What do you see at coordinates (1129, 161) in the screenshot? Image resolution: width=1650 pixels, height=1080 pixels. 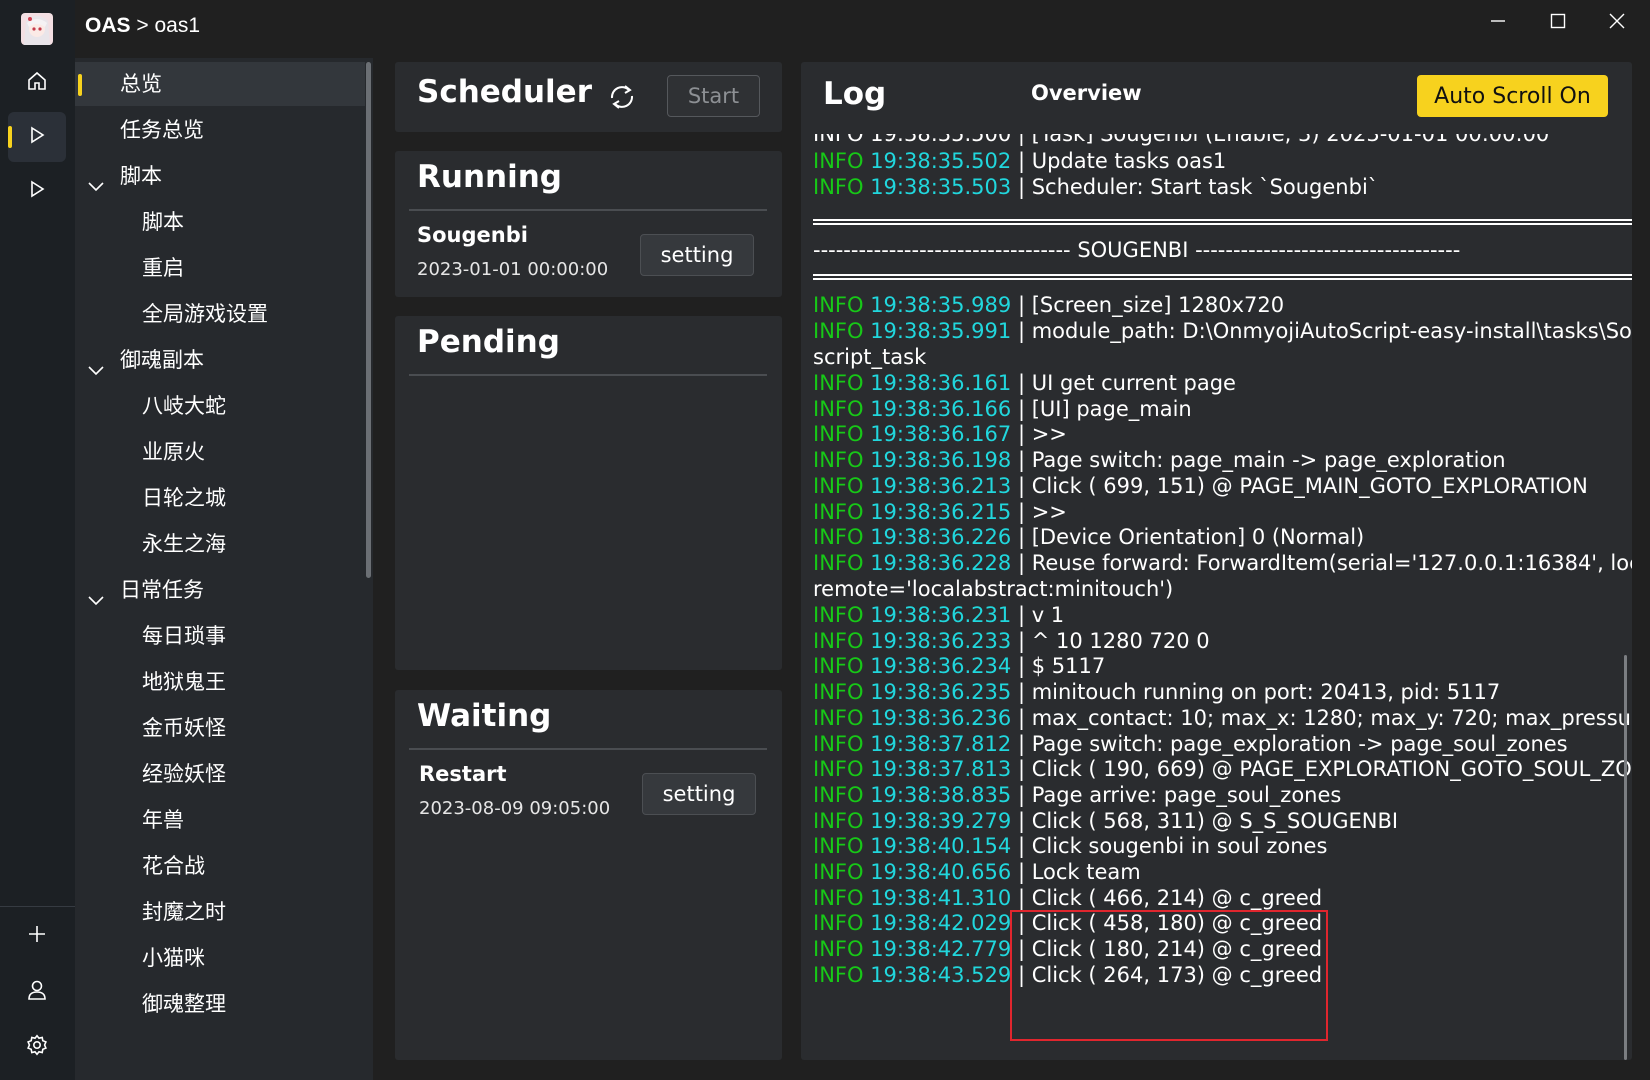 I see `log-message: Update tasks oas1` at bounding box center [1129, 161].